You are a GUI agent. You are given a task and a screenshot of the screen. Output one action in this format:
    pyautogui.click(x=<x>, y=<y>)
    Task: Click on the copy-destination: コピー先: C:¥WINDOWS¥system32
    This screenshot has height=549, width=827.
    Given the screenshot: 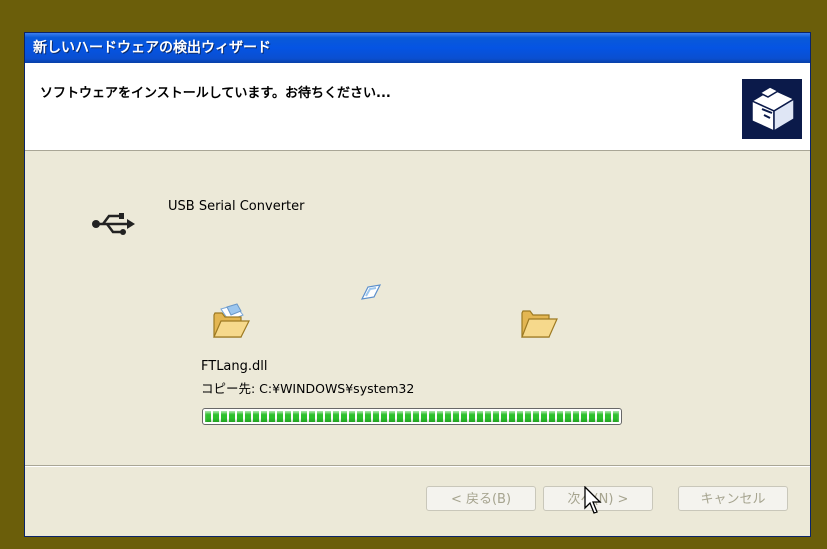 What is the action you would take?
    pyautogui.click(x=308, y=388)
    